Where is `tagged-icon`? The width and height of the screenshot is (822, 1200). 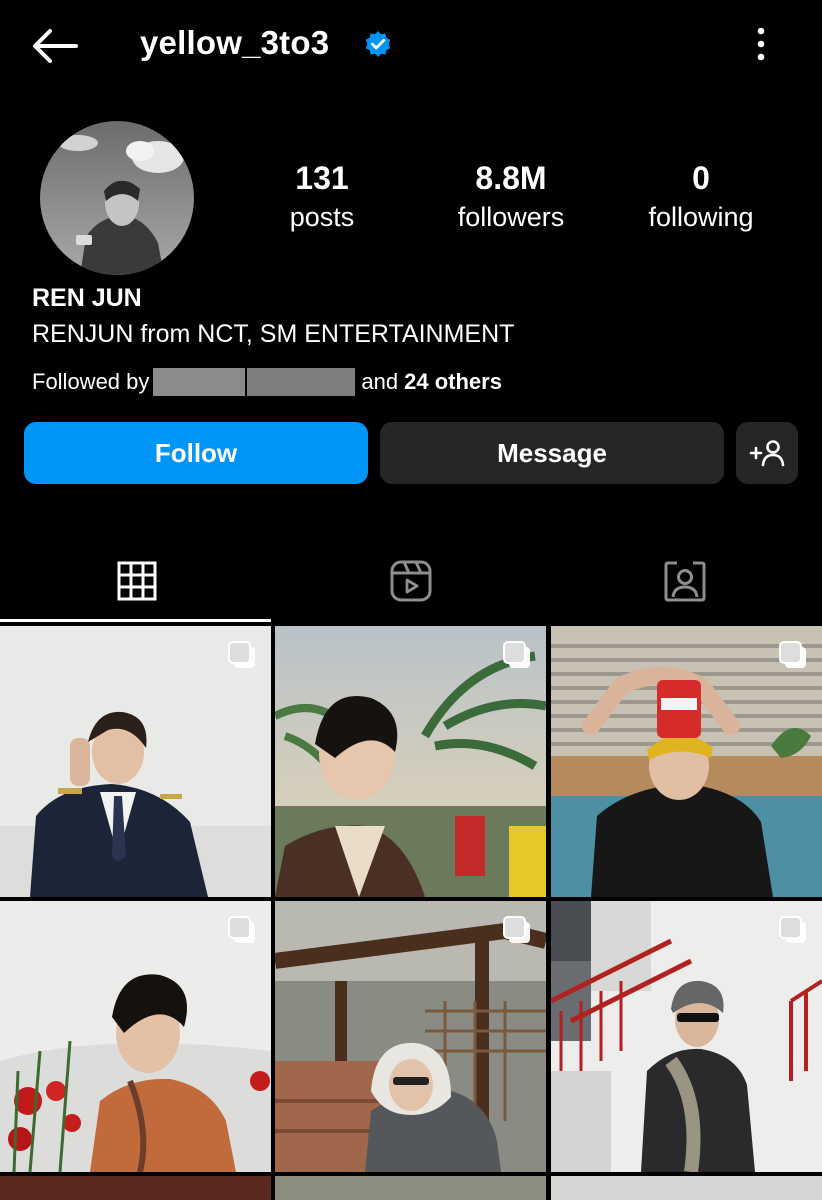
tagged-icon is located at coordinates (685, 581).